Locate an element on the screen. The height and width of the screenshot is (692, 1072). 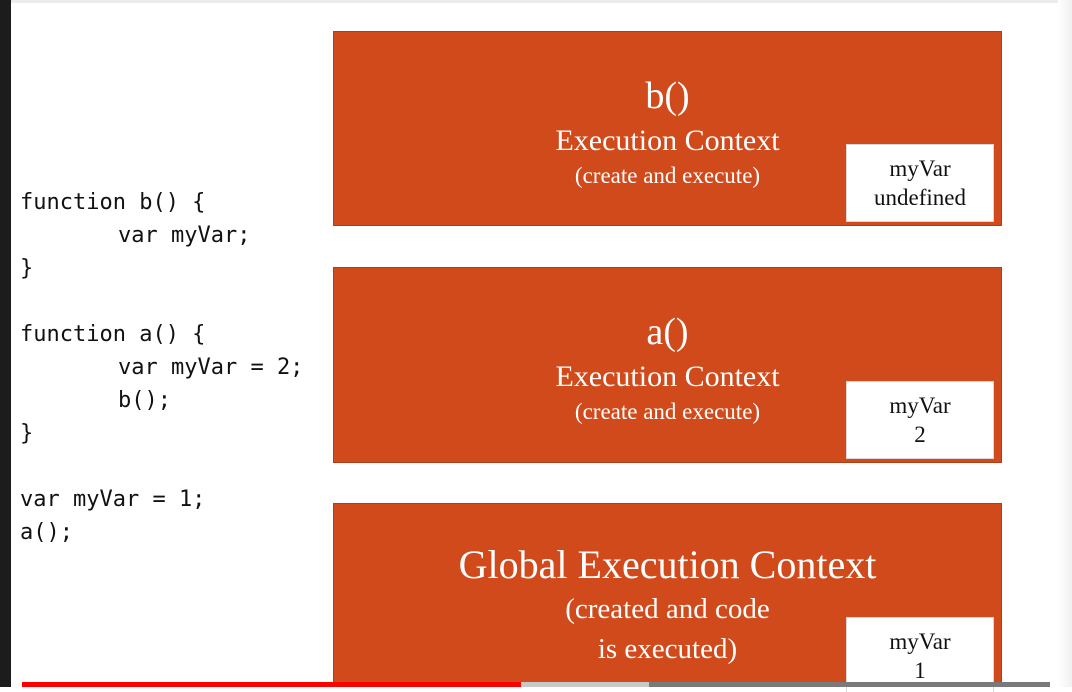
a-variable-value: 2 is located at coordinates (920, 434).